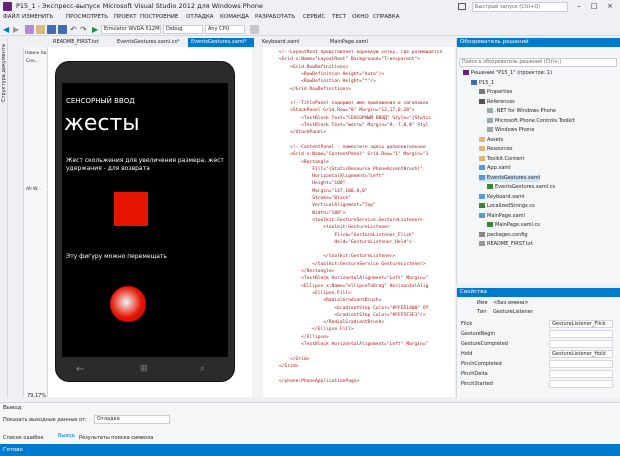 Image resolution: width=620 pixels, height=456 pixels. I want to click on minimize-button: –, so click(579, 6).